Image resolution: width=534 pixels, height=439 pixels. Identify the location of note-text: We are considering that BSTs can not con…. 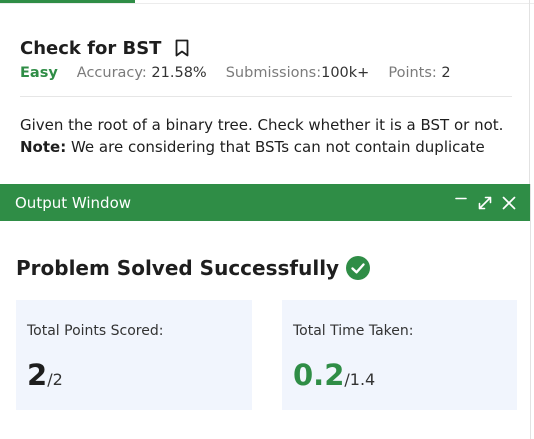
(275, 147).